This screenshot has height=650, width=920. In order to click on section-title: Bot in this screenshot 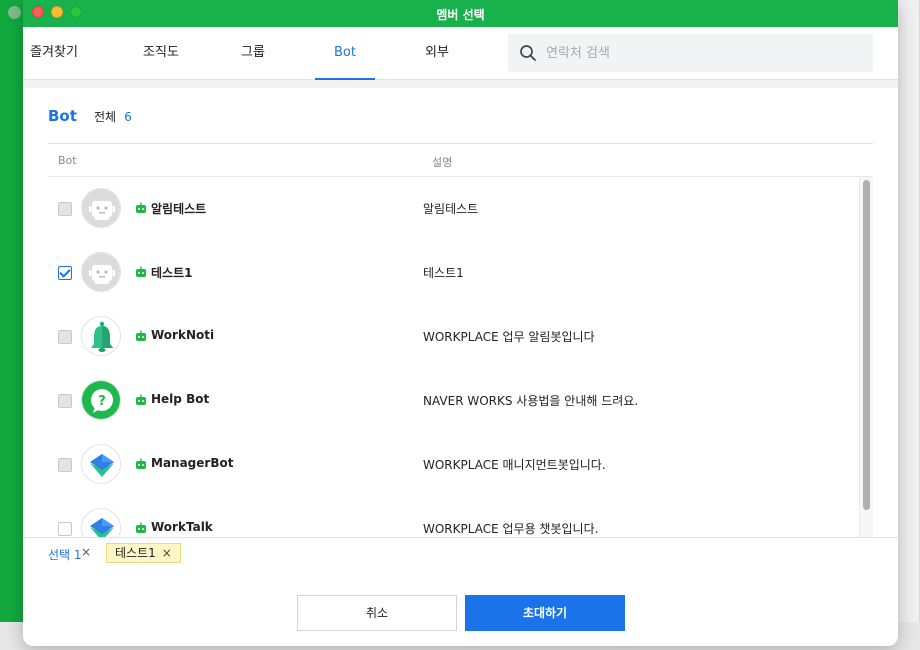, I will do `click(62, 116)`.